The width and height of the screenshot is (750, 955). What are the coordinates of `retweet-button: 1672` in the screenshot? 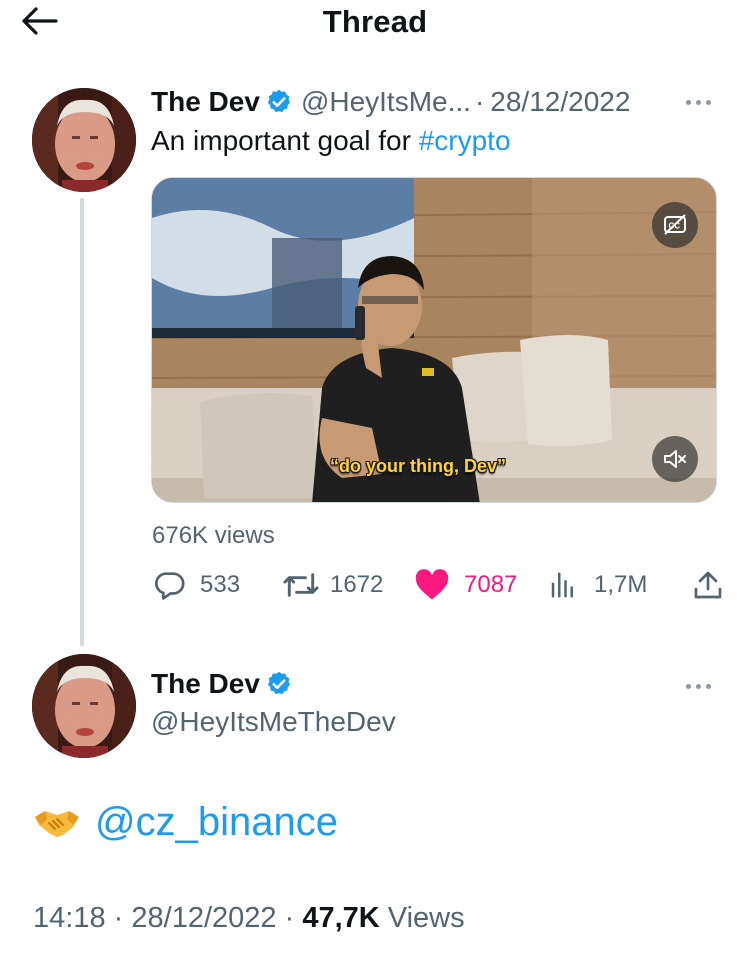 It's located at (332, 585).